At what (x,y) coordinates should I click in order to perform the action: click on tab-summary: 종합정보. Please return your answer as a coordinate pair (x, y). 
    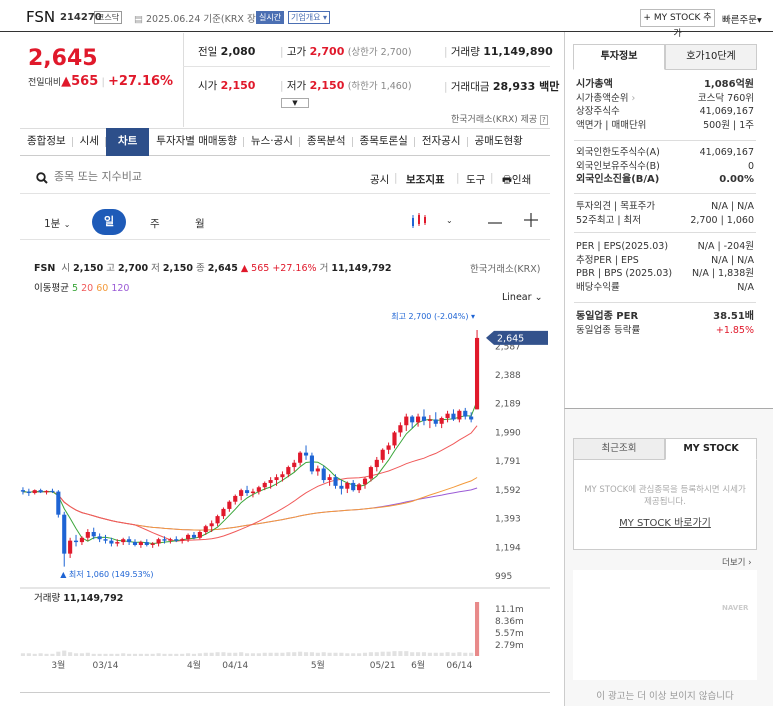
    Looking at the image, I should click on (46, 142).